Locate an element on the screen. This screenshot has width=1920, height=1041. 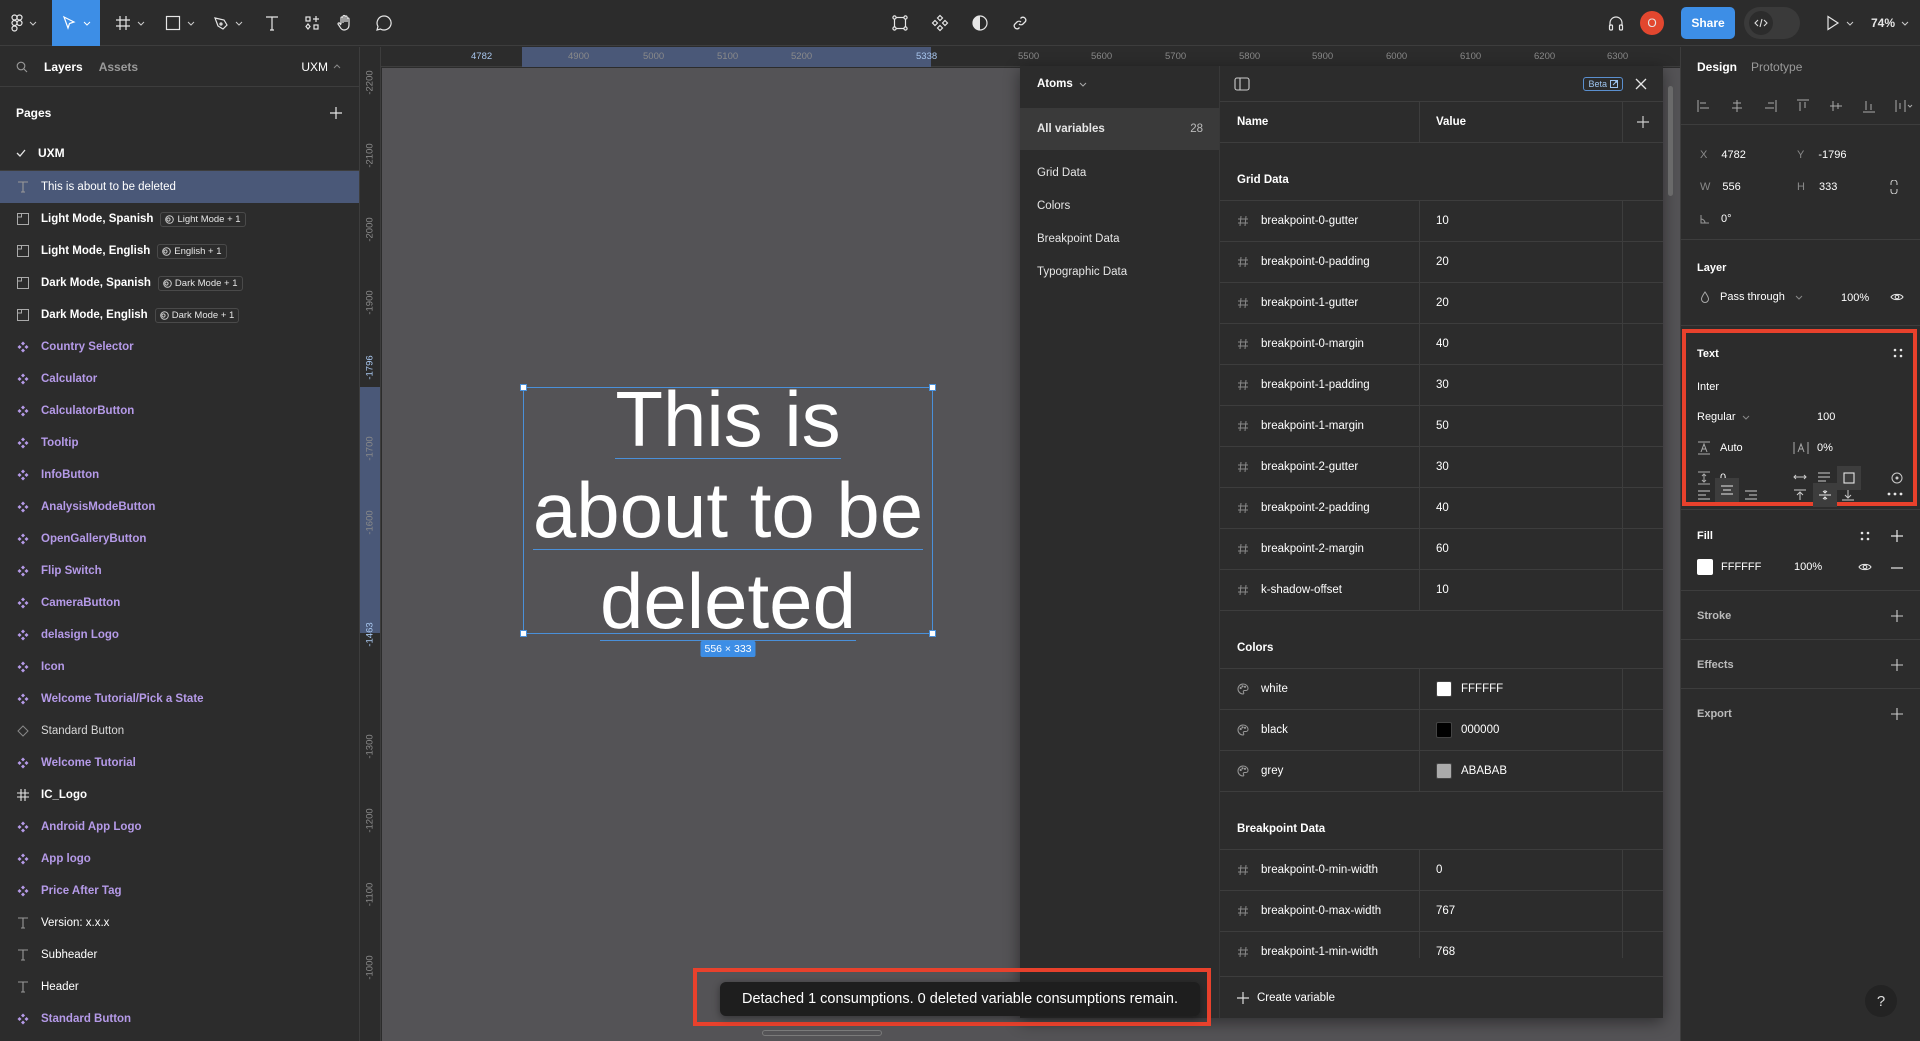
align-bottom-icon is located at coordinates (1869, 106).